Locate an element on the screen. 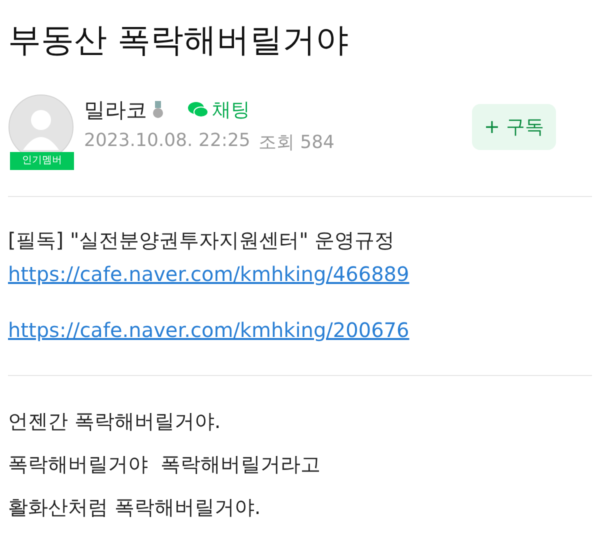  subscribe-button: + 구독 is located at coordinates (514, 127).